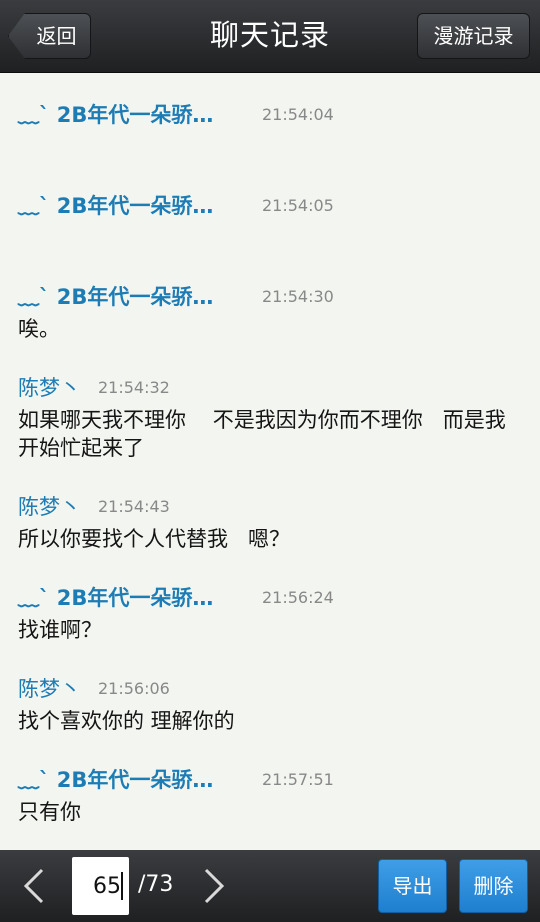  I want to click on message-text: 所以你要找个人代替我 嗯？, so click(154, 539).